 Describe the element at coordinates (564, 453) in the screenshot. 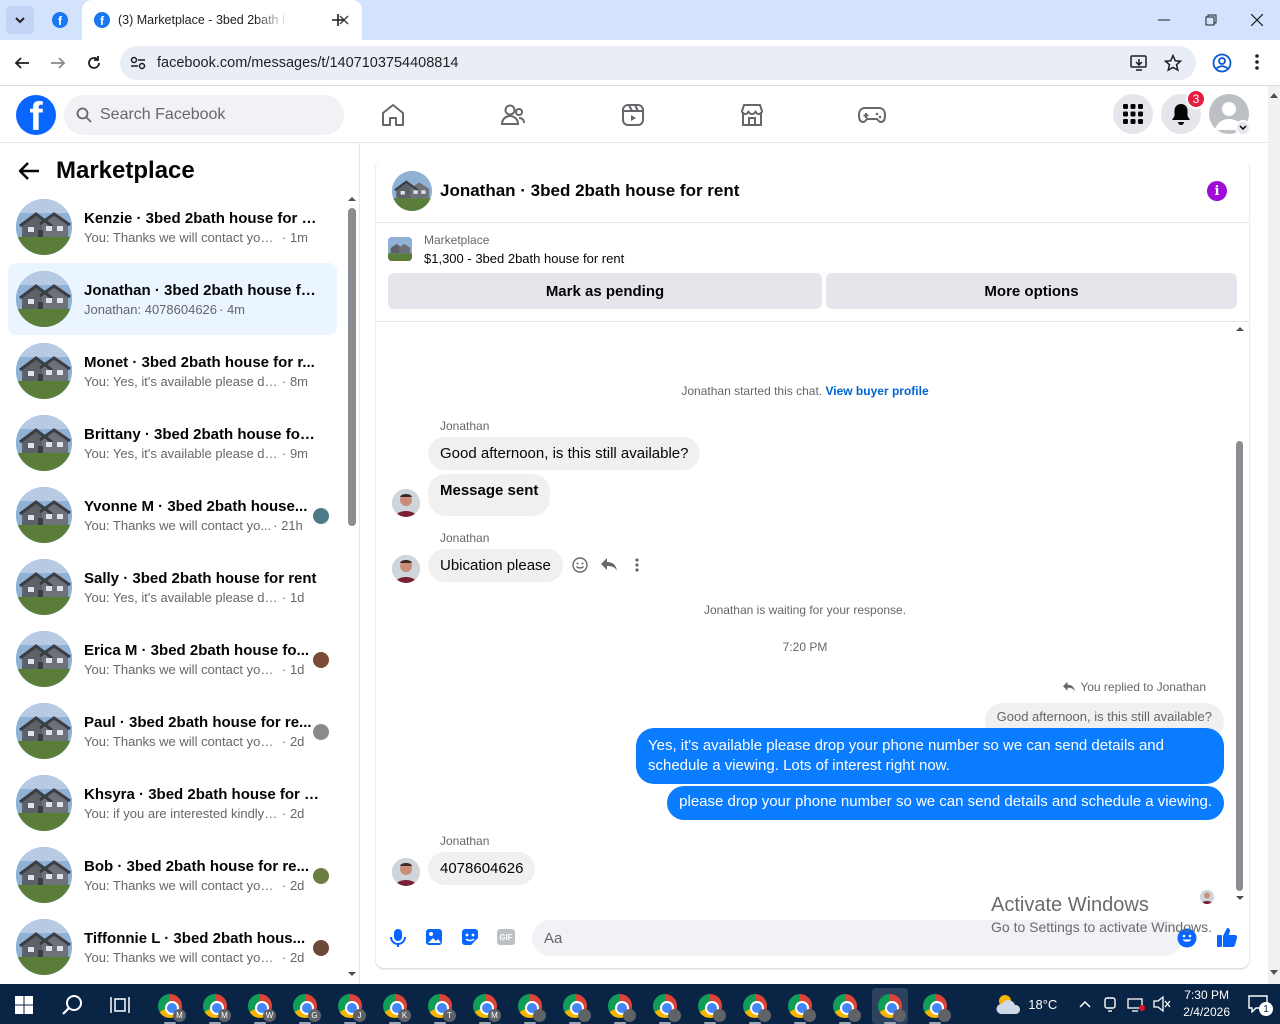

I see `message-bubble-incoming: Good afternoon, is this still available?` at that location.